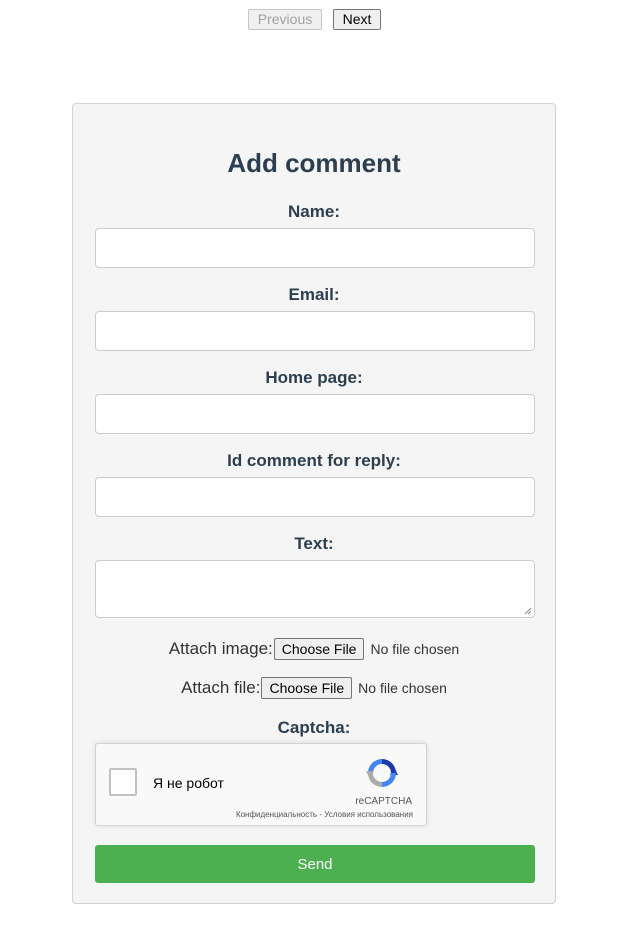 Image resolution: width=620 pixels, height=926 pixels. Describe the element at coordinates (314, 543) in the screenshot. I see `text-label: Text:` at that location.